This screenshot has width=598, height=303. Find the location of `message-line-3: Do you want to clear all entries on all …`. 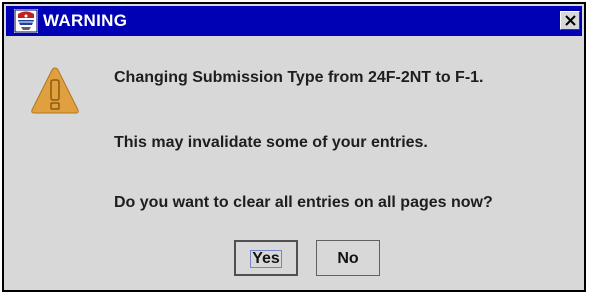

message-line-3: Do you want to clear all entries on all … is located at coordinates (303, 202).